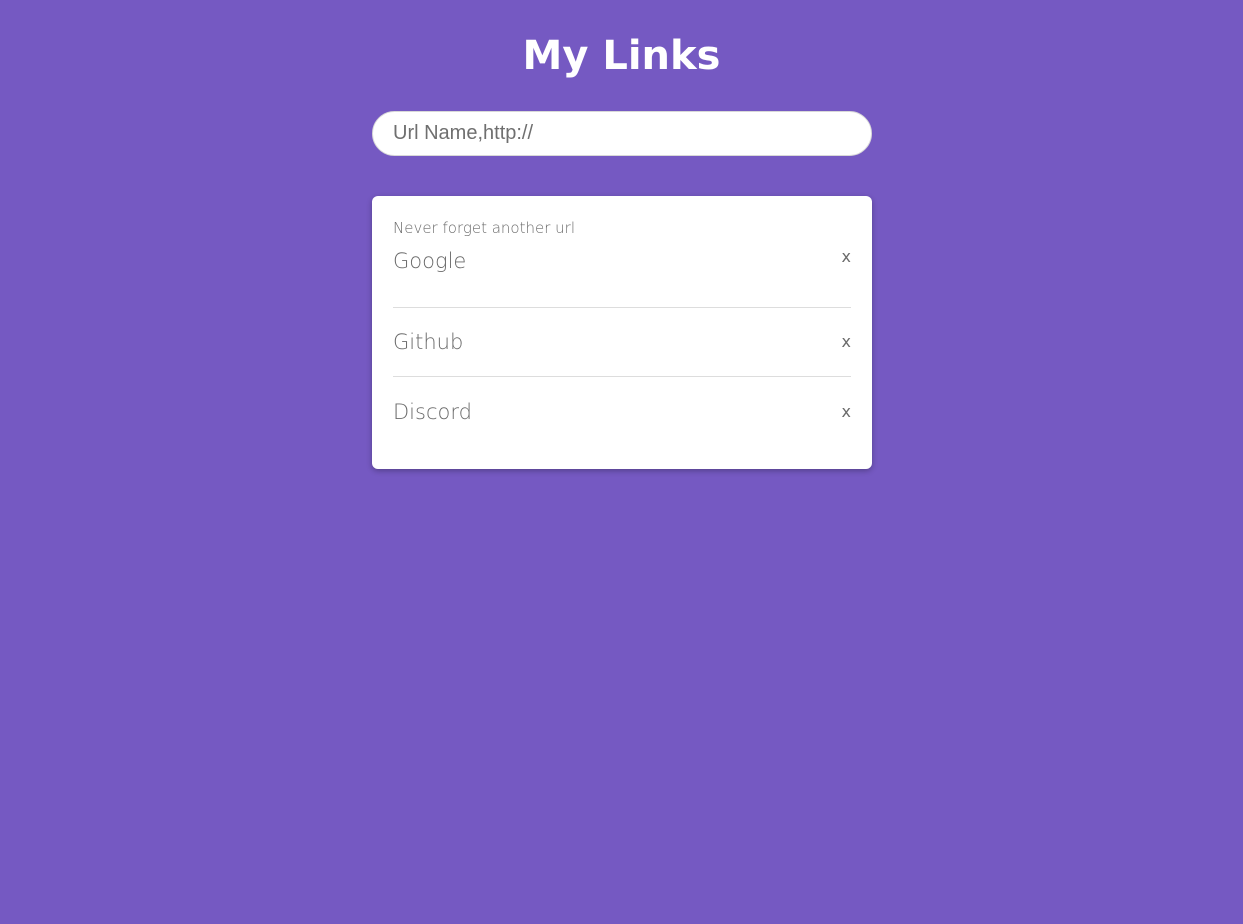 The image size is (1243, 924). Describe the element at coordinates (622, 411) in the screenshot. I see `list-item: Discord x` at that location.